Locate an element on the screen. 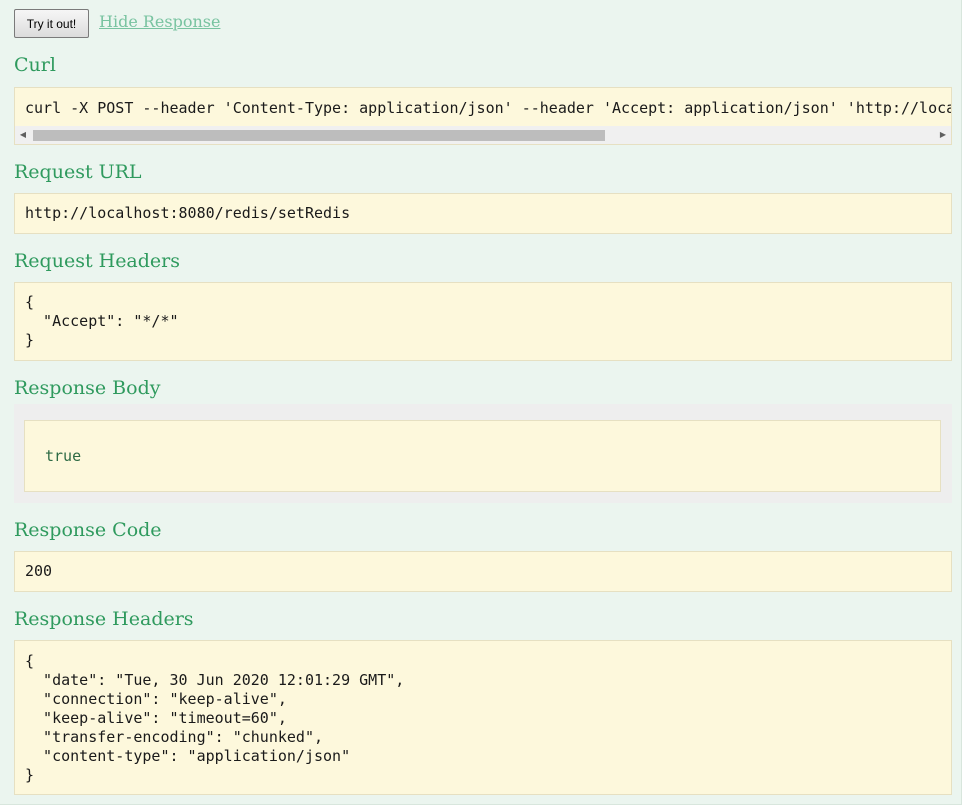 The height and width of the screenshot is (808, 964). horizontal-scrollbar: ◀ ▶ is located at coordinates (483, 135).